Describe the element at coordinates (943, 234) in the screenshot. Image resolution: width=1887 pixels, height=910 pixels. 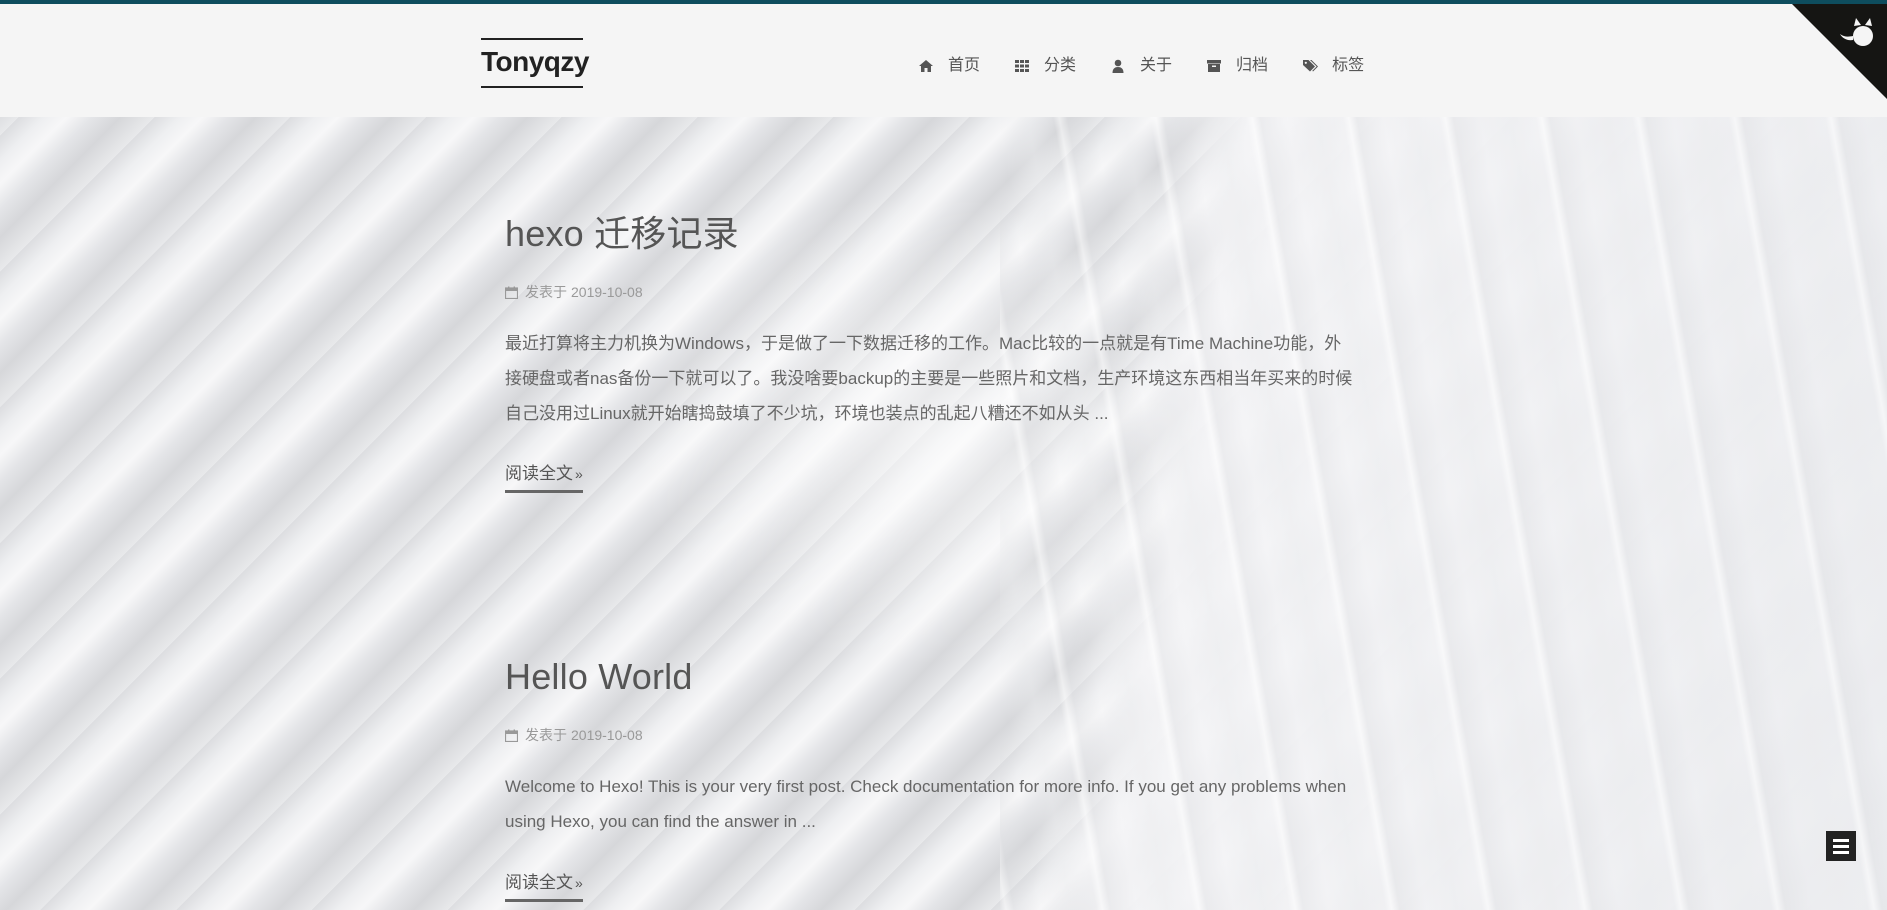
I see `post-title: hexo 迁移记录` at that location.